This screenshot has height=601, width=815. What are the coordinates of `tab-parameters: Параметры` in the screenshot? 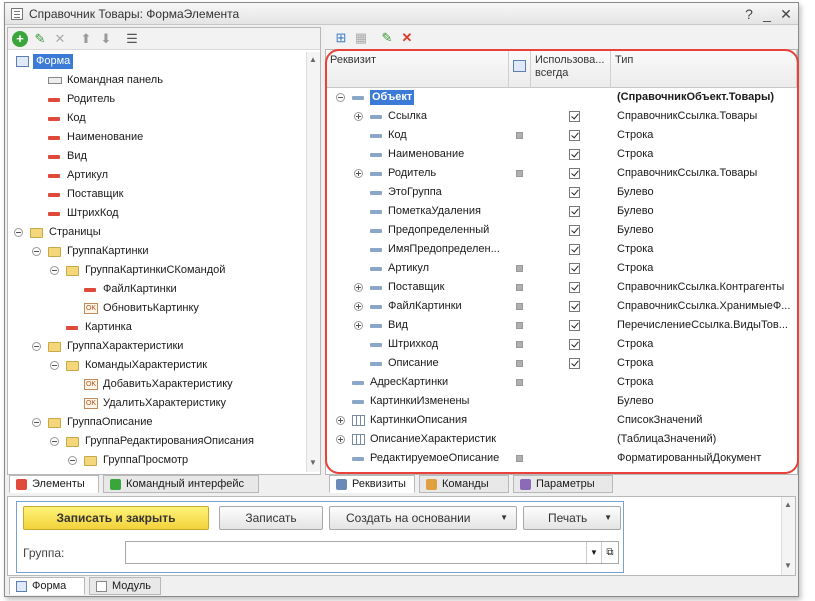 It's located at (563, 484).